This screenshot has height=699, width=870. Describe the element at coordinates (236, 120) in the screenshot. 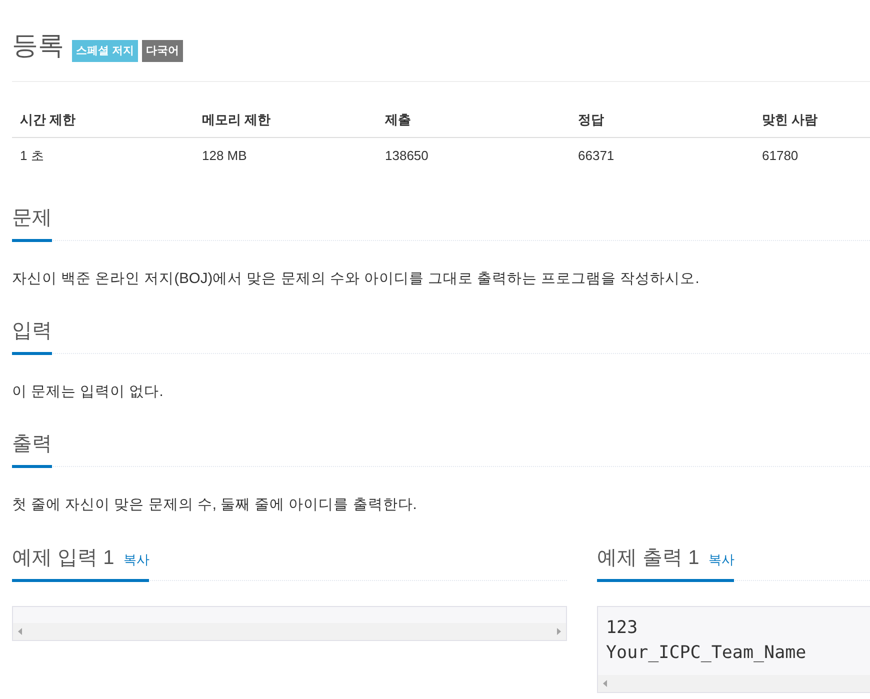

I see `table-header-cell-text: 메모리 제한` at that location.